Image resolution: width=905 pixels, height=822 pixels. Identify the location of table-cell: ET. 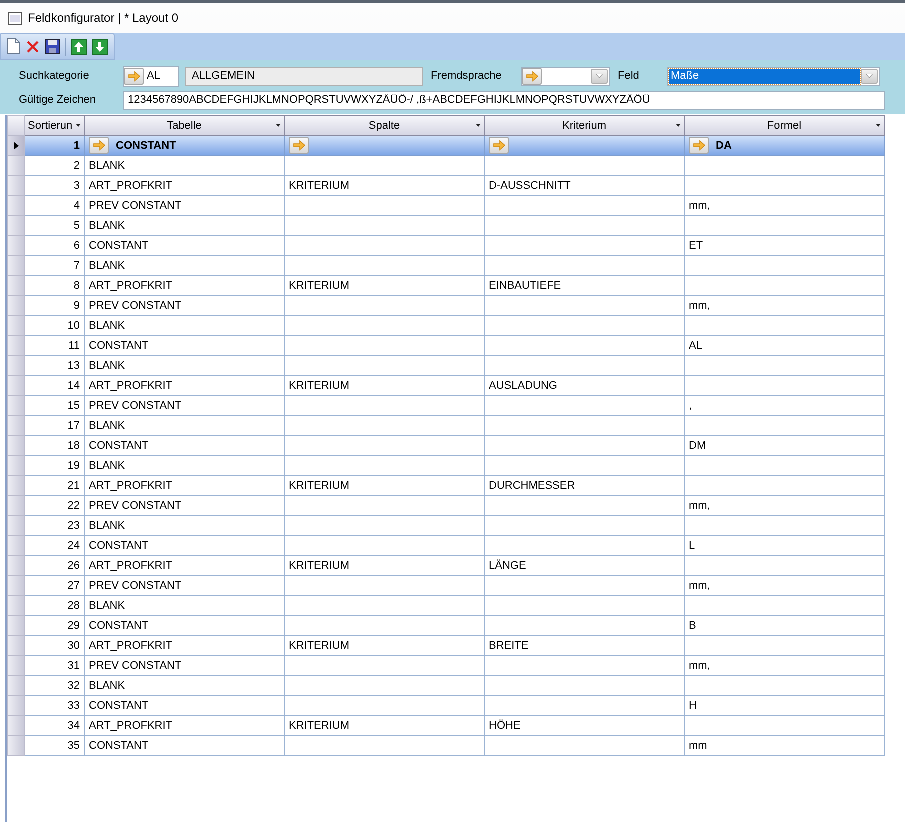
(784, 246).